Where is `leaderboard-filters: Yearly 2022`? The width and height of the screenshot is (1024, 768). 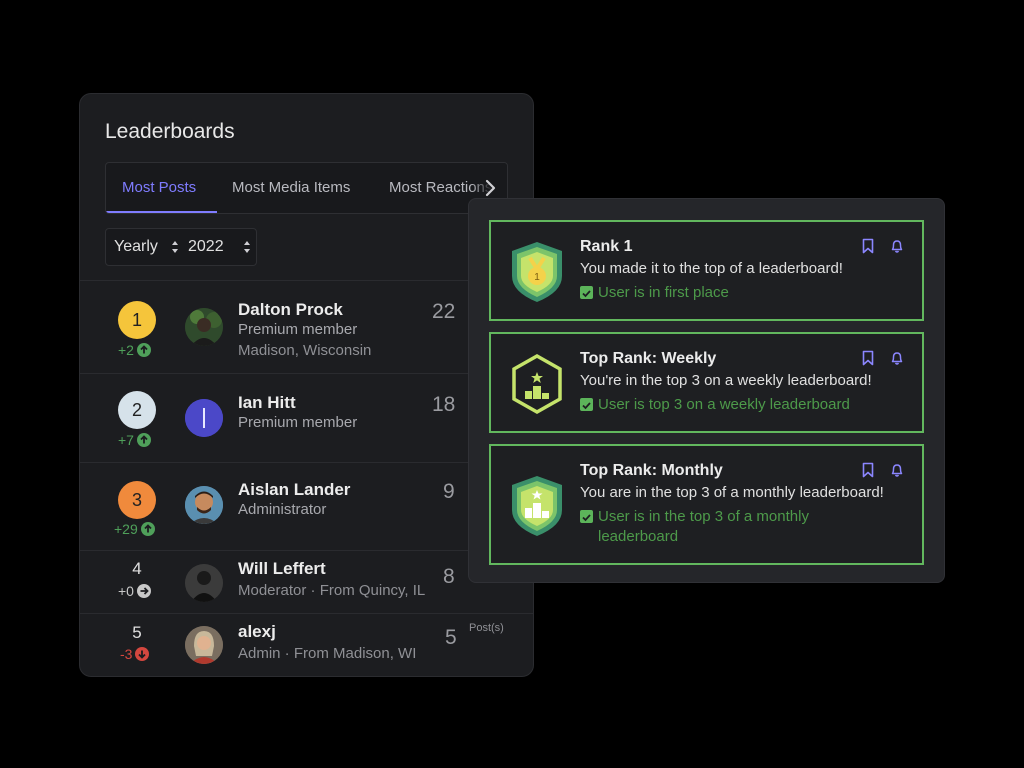 leaderboard-filters: Yearly 2022 is located at coordinates (181, 247).